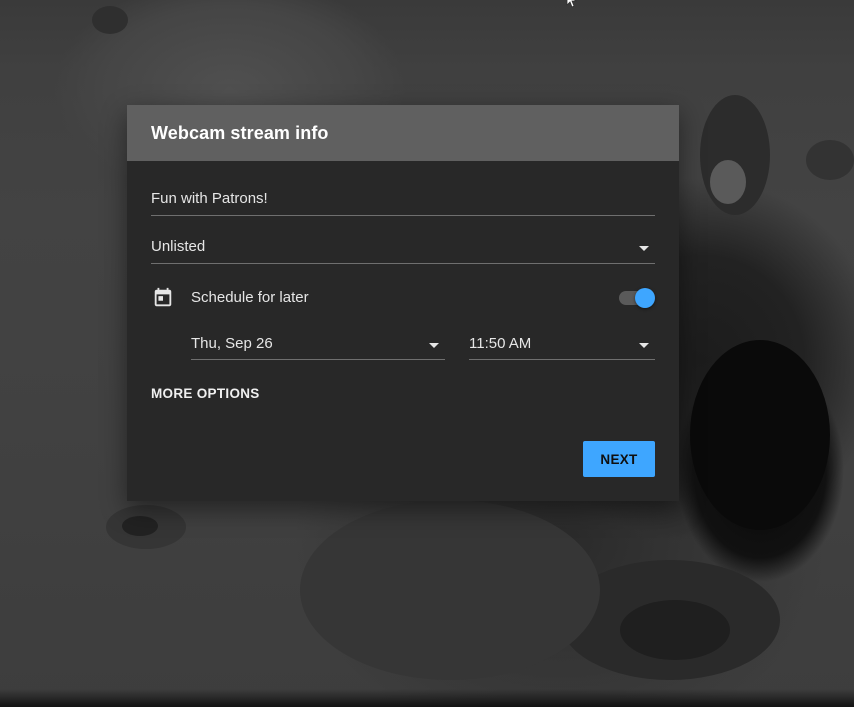 The width and height of the screenshot is (854, 707). I want to click on time-select: 11:50 AM, so click(562, 346).